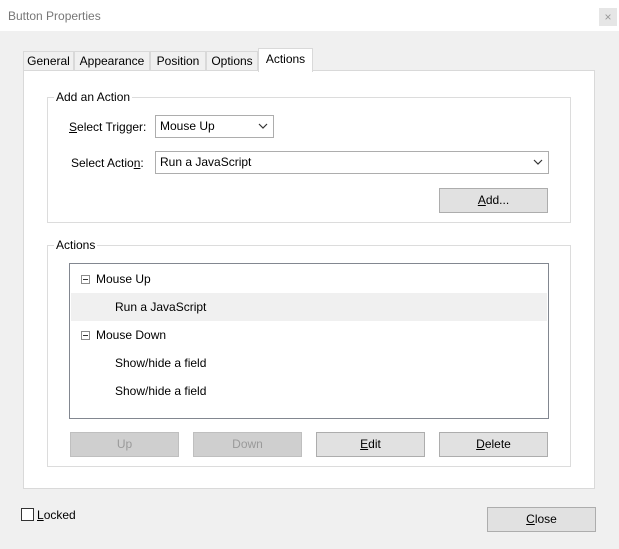 This screenshot has height=549, width=619. Describe the element at coordinates (232, 61) in the screenshot. I see `tab-options: Options` at that location.